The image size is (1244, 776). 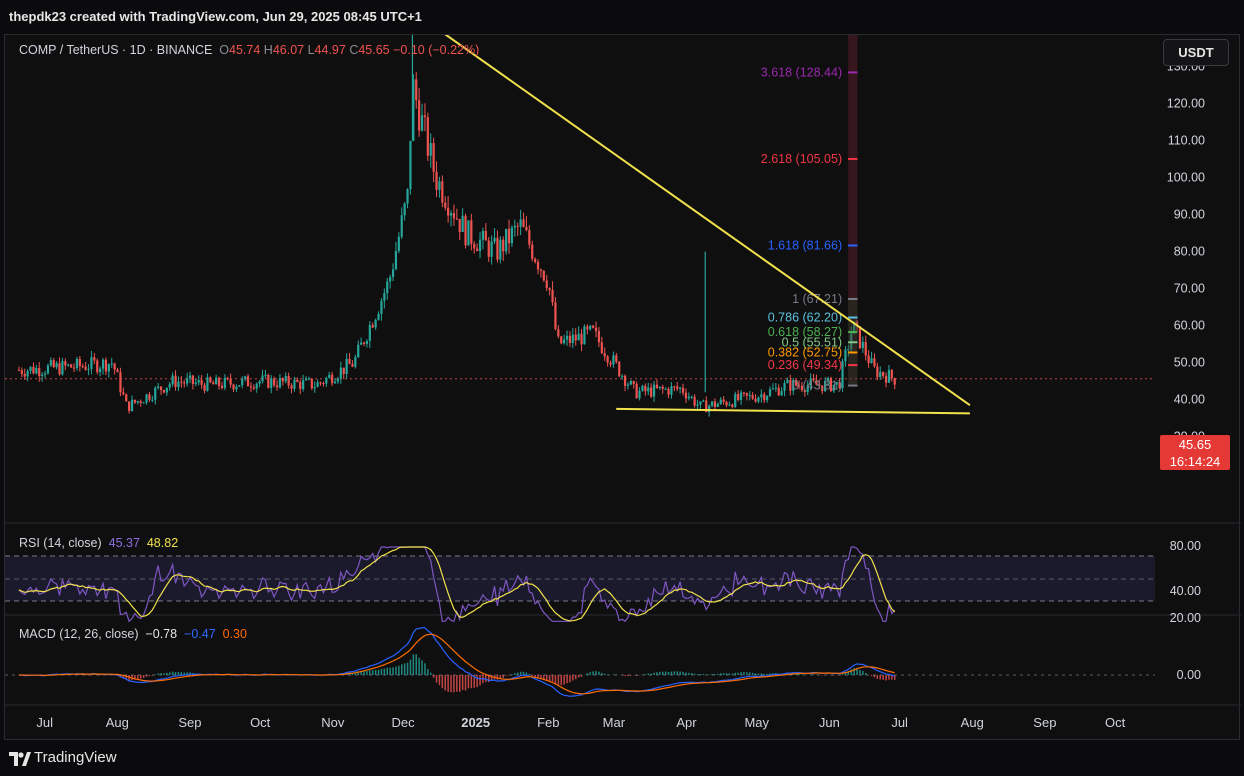 I want to click on time-axis-label: Mar, so click(x=614, y=722).